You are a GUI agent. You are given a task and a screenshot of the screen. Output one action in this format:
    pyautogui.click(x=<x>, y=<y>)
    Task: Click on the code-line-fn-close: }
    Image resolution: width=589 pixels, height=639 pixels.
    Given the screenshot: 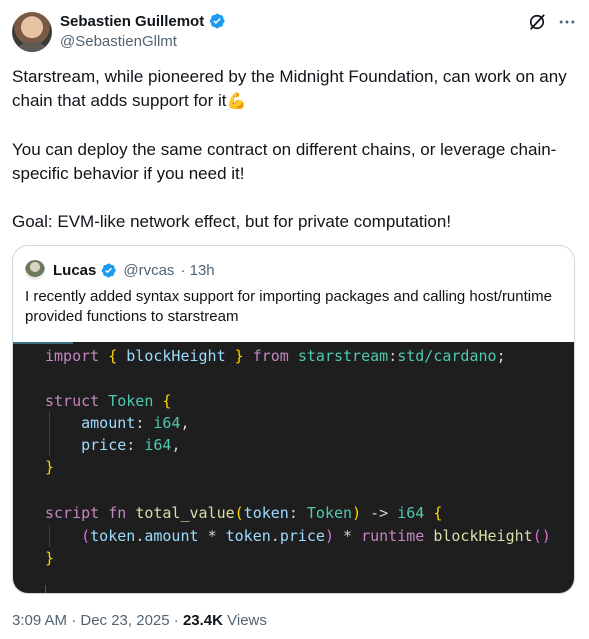 What is the action you would take?
    pyautogui.click(x=50, y=558)
    